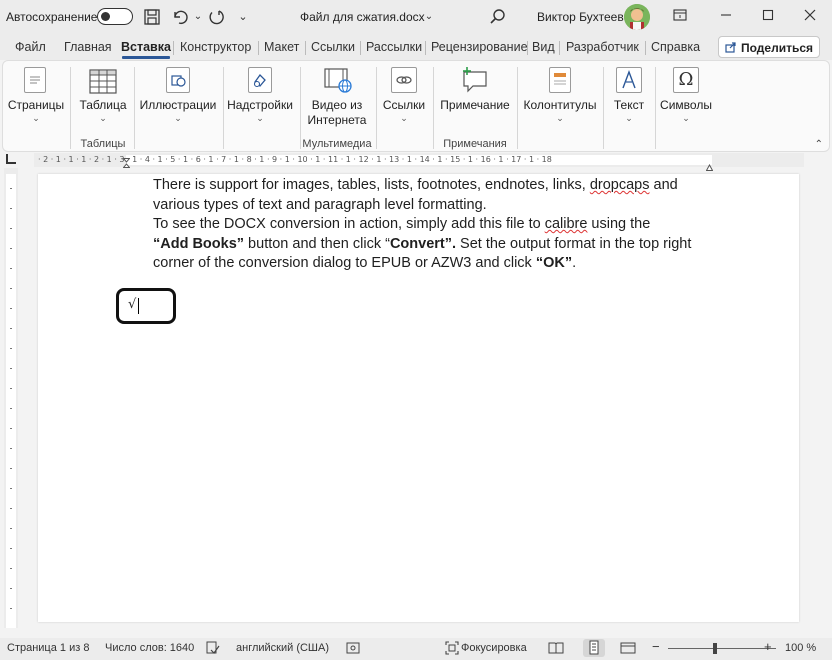  Describe the element at coordinates (768, 646) in the screenshot. I see `zoom-in-button: +` at that location.